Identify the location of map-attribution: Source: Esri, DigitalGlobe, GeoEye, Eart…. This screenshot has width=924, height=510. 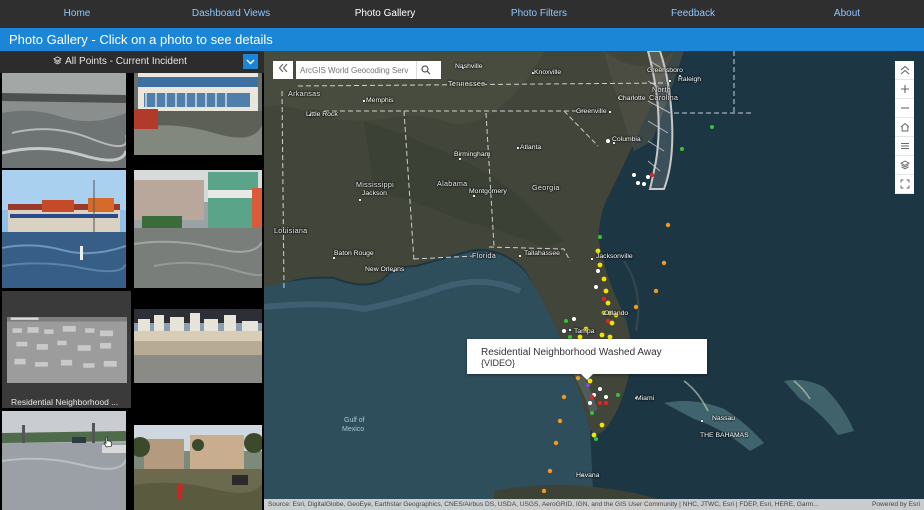
(594, 504).